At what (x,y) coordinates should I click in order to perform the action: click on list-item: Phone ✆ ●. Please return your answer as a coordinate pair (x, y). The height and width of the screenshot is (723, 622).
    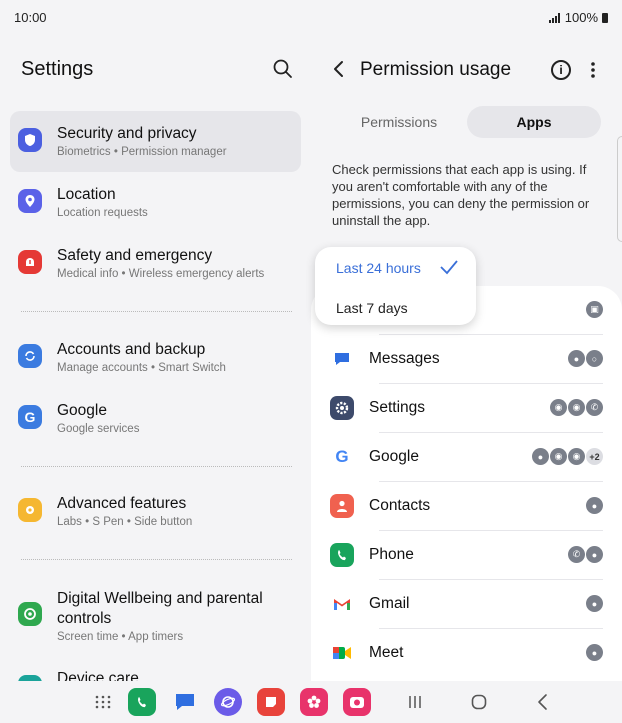
    Looking at the image, I should click on (467, 555).